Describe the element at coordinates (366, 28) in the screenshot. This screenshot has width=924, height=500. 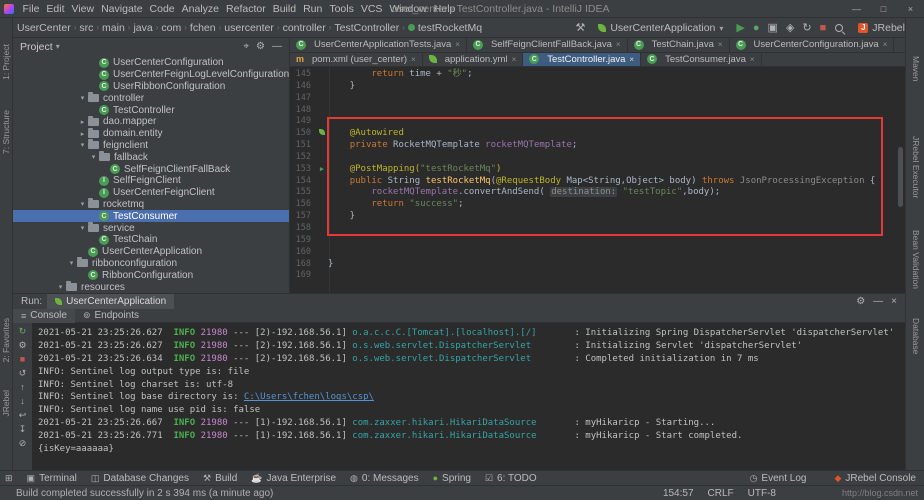
I see `breadcrumb-testcontroller: TestController` at that location.